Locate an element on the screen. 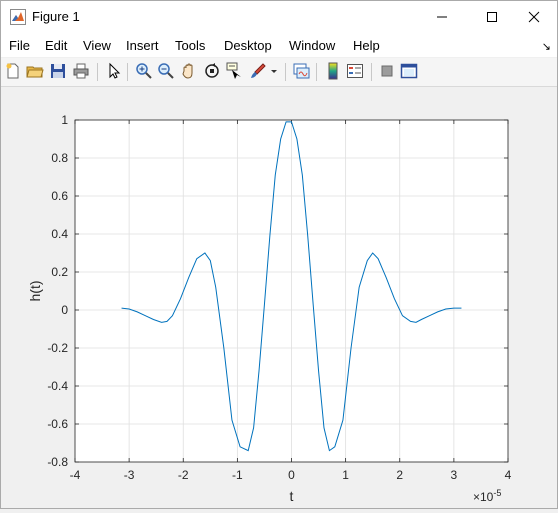 This screenshot has width=558, height=513. hide-plot-tools-icon is located at coordinates (387, 71).